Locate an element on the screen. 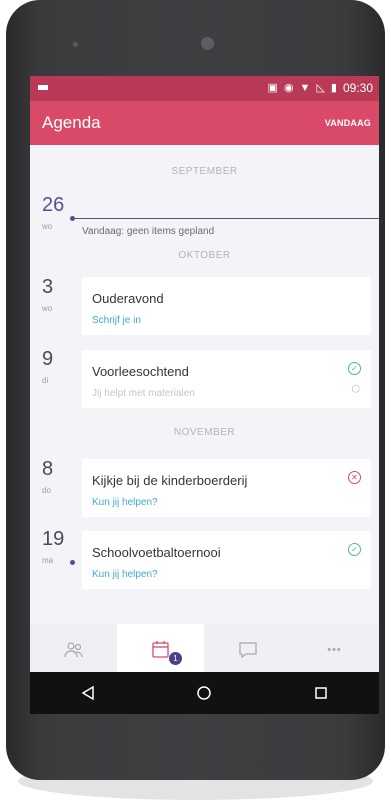  home-button is located at coordinates (204, 693).